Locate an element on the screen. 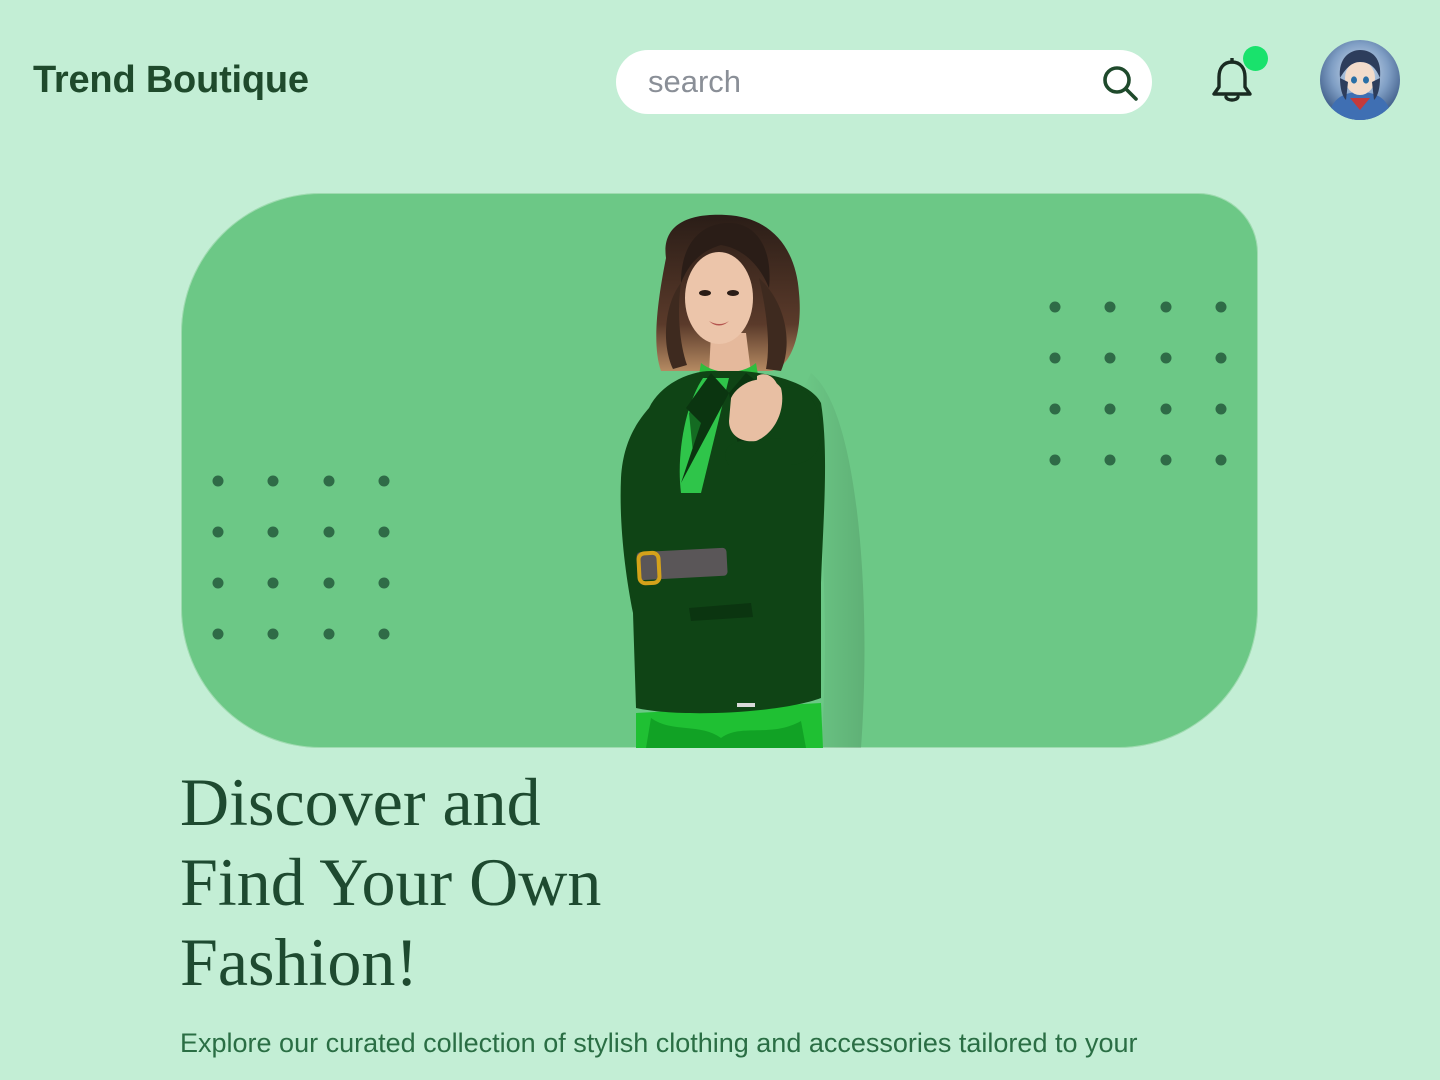 This screenshot has width=1440, height=1080. search-bar is located at coordinates (884, 82).